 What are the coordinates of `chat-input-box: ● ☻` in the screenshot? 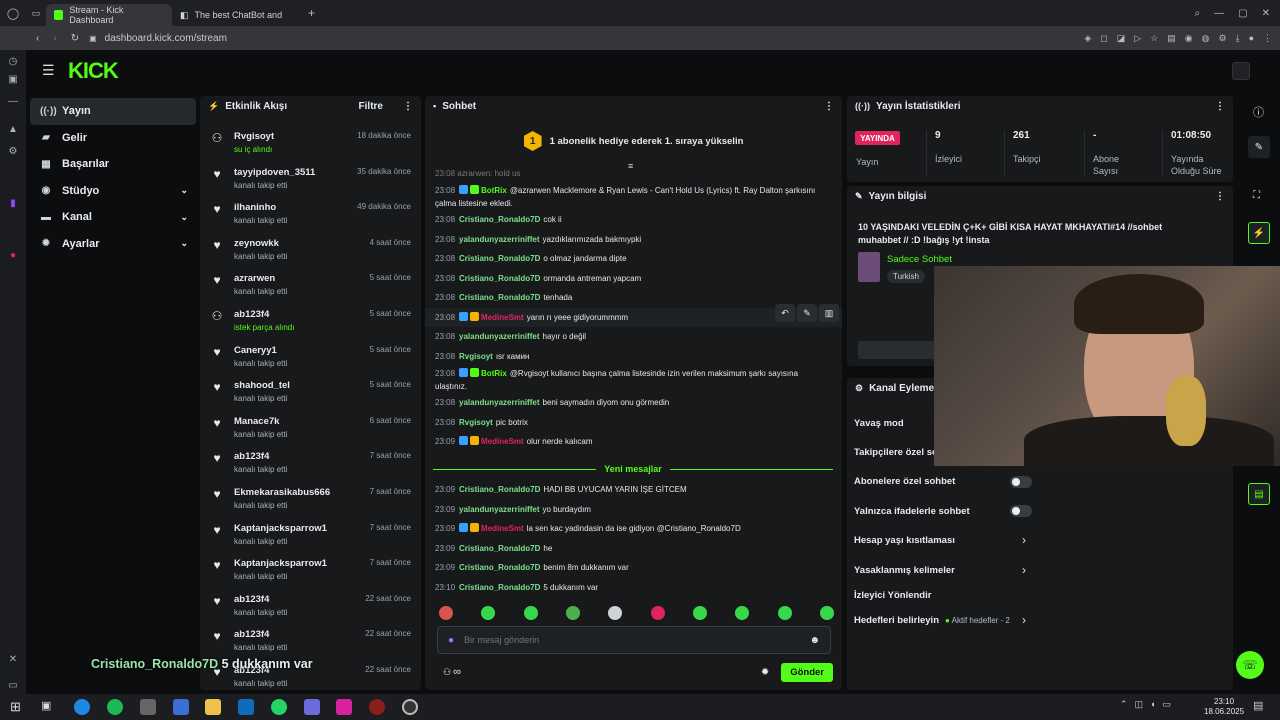 It's located at (634, 640).